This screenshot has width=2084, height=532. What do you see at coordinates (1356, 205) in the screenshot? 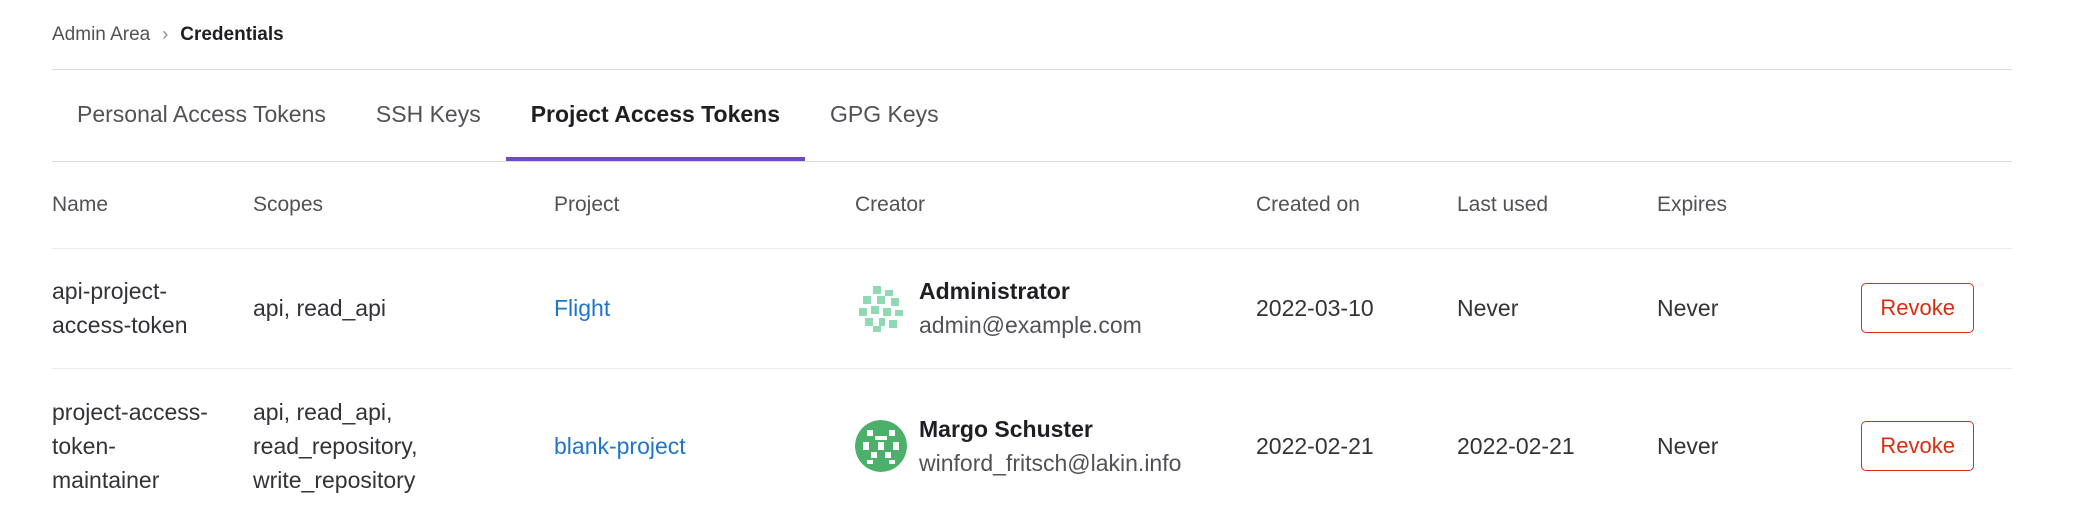
I see `header-created-on: Created on` at bounding box center [1356, 205].